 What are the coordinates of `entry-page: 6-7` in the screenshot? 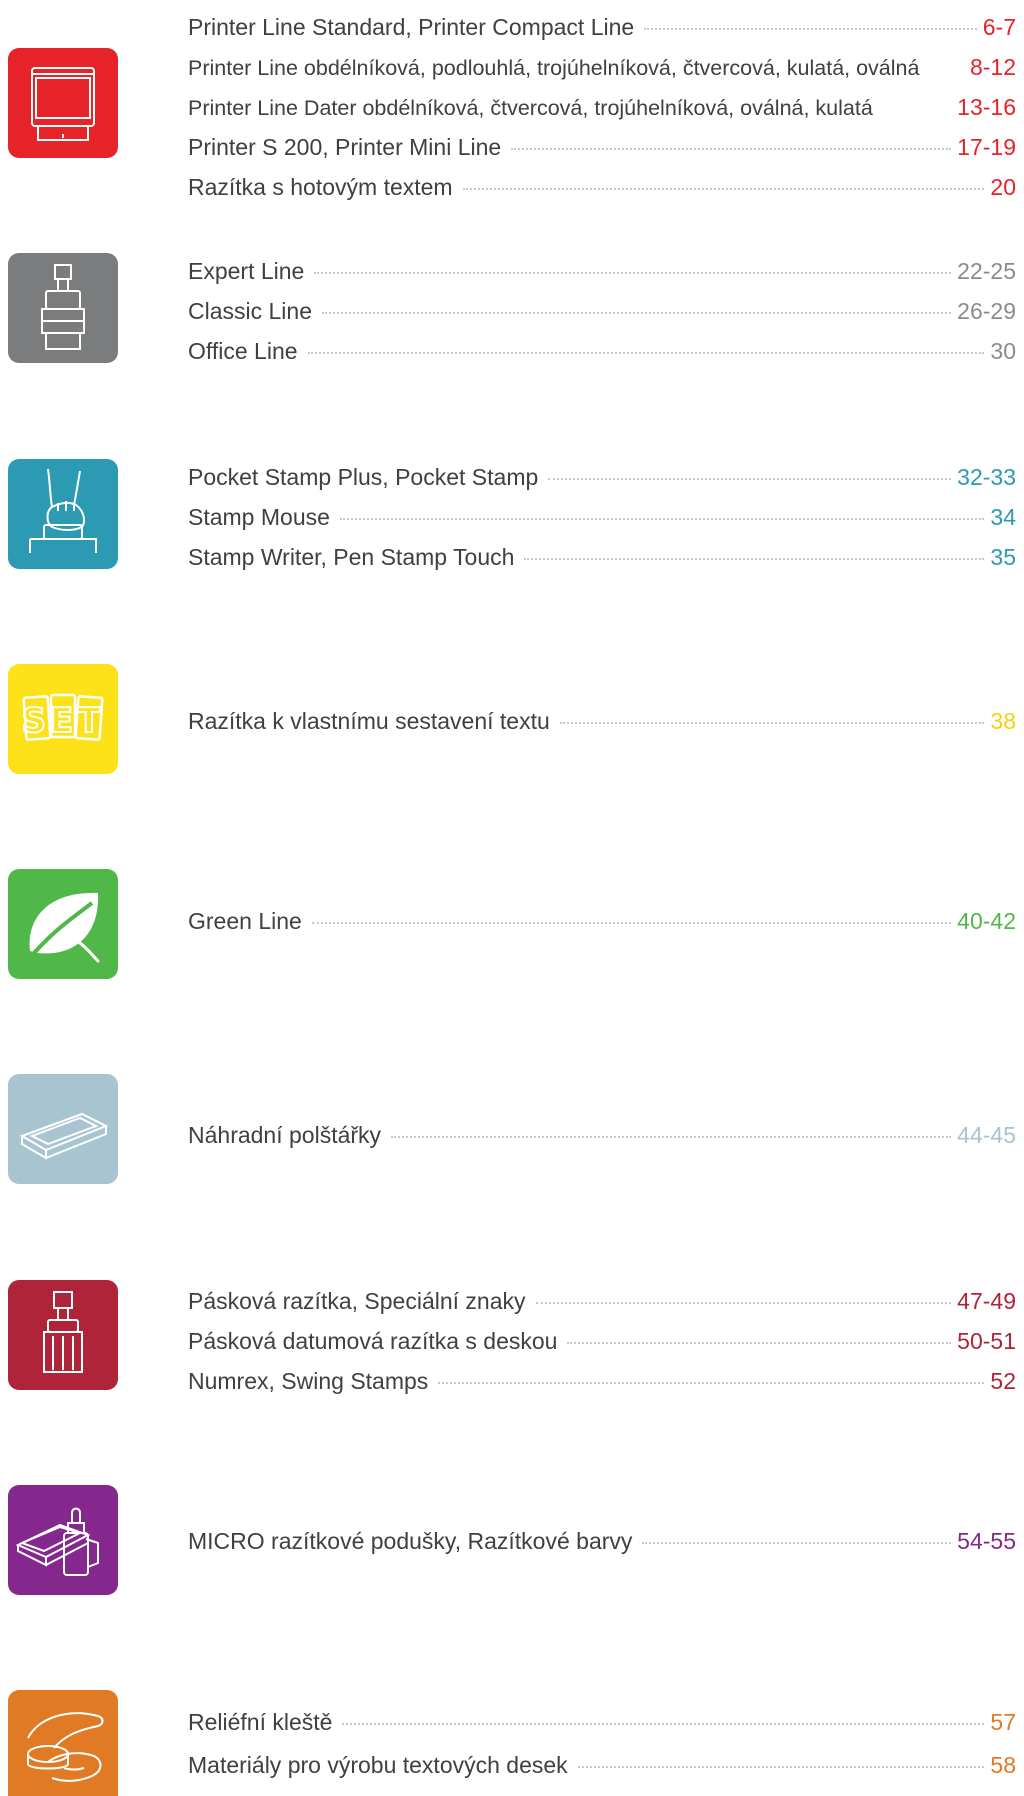 It's located at (999, 27).